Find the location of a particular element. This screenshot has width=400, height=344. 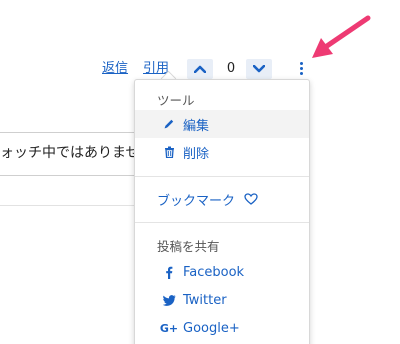

downvote-button is located at coordinates (259, 69).